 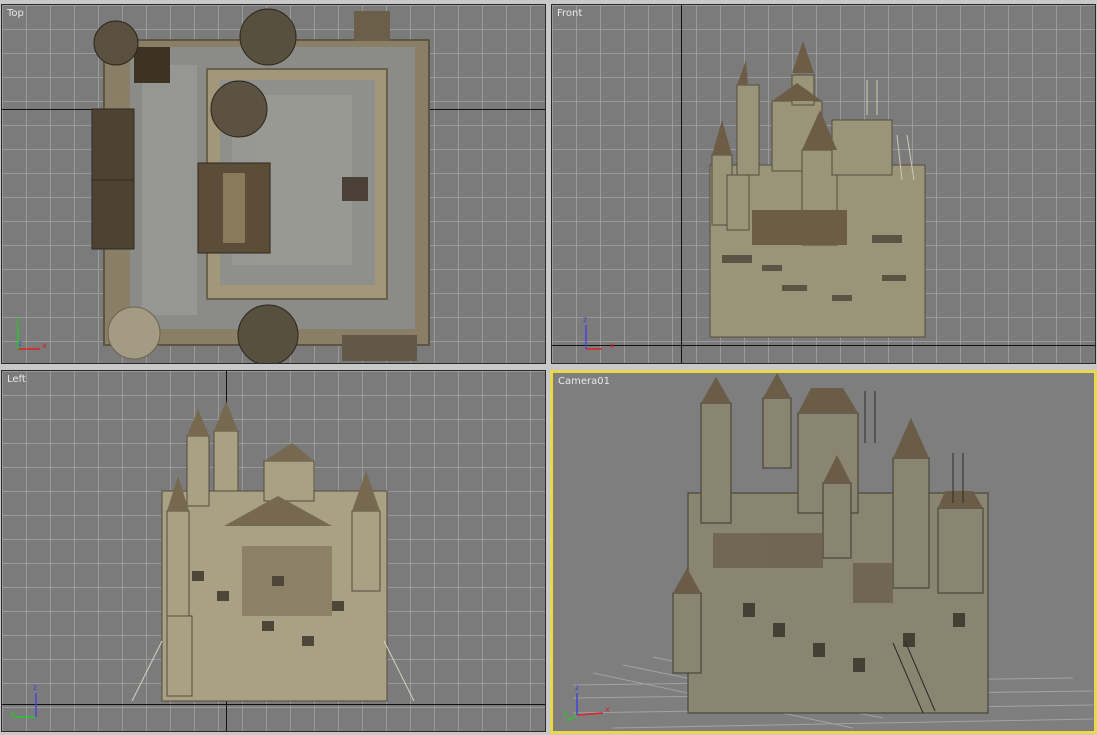 I want to click on viewport-label: Top, so click(x=15, y=13).